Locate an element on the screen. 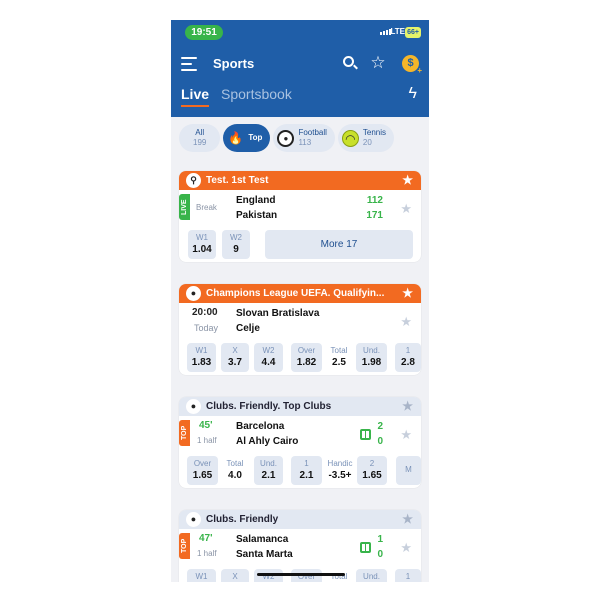 The image size is (600, 600). score-away: 171 is located at coordinates (374, 215).